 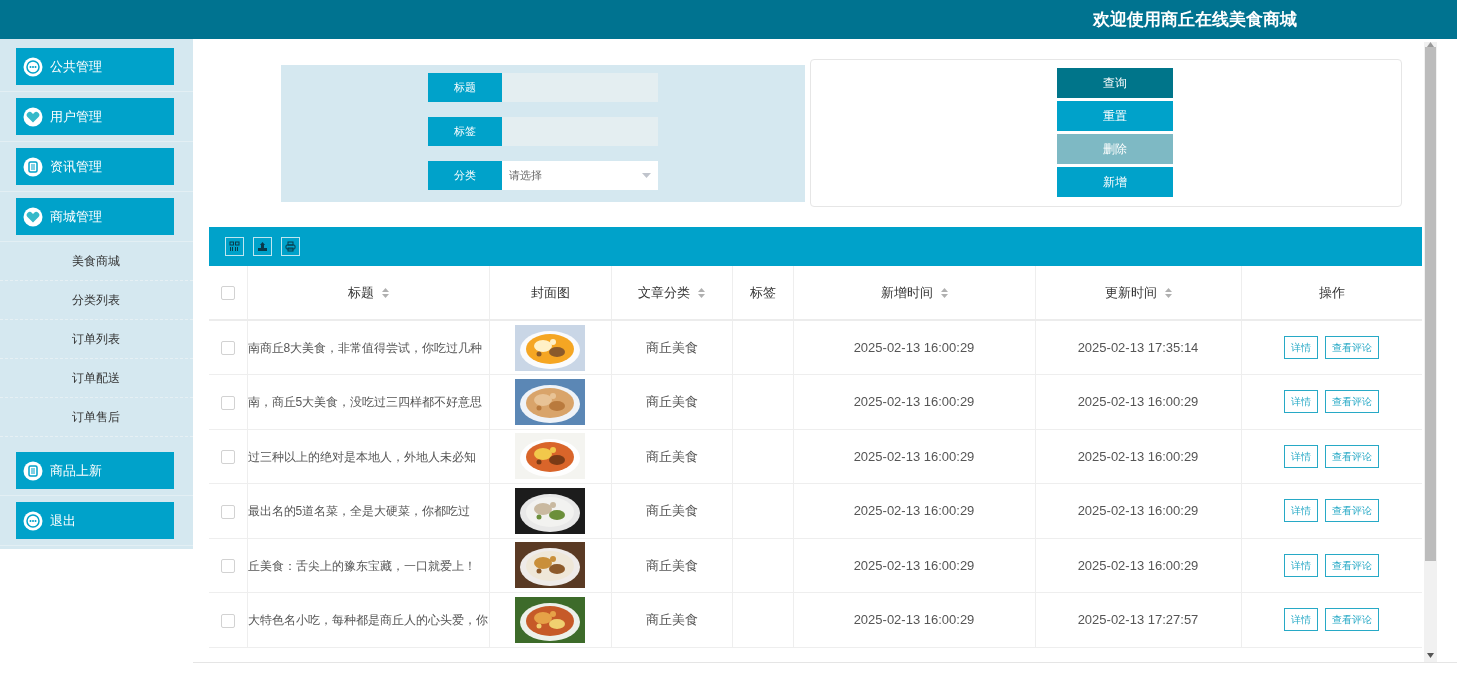 What do you see at coordinates (550, 292) in the screenshot?
I see `column-header: 封面图` at bounding box center [550, 292].